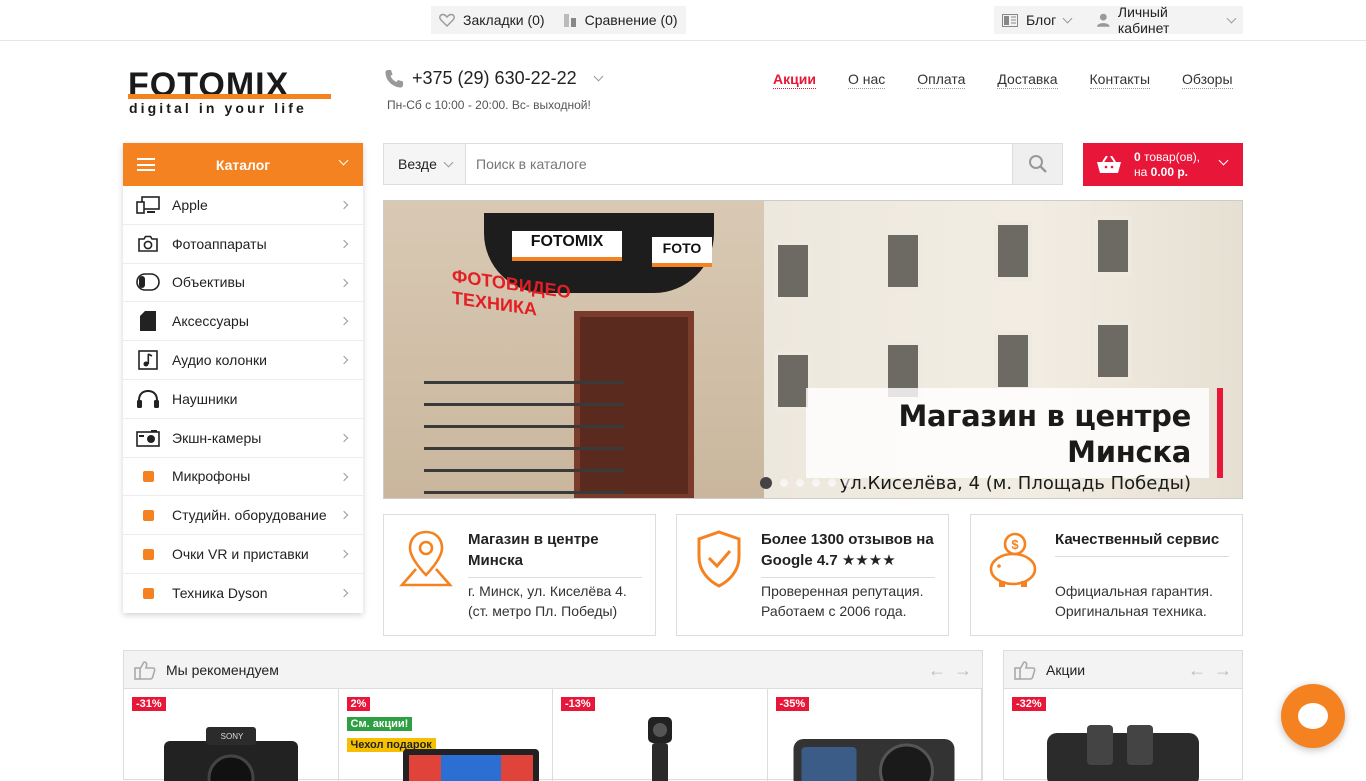  What do you see at coordinates (148, 438) in the screenshot?
I see `action-camera-icon` at bounding box center [148, 438].